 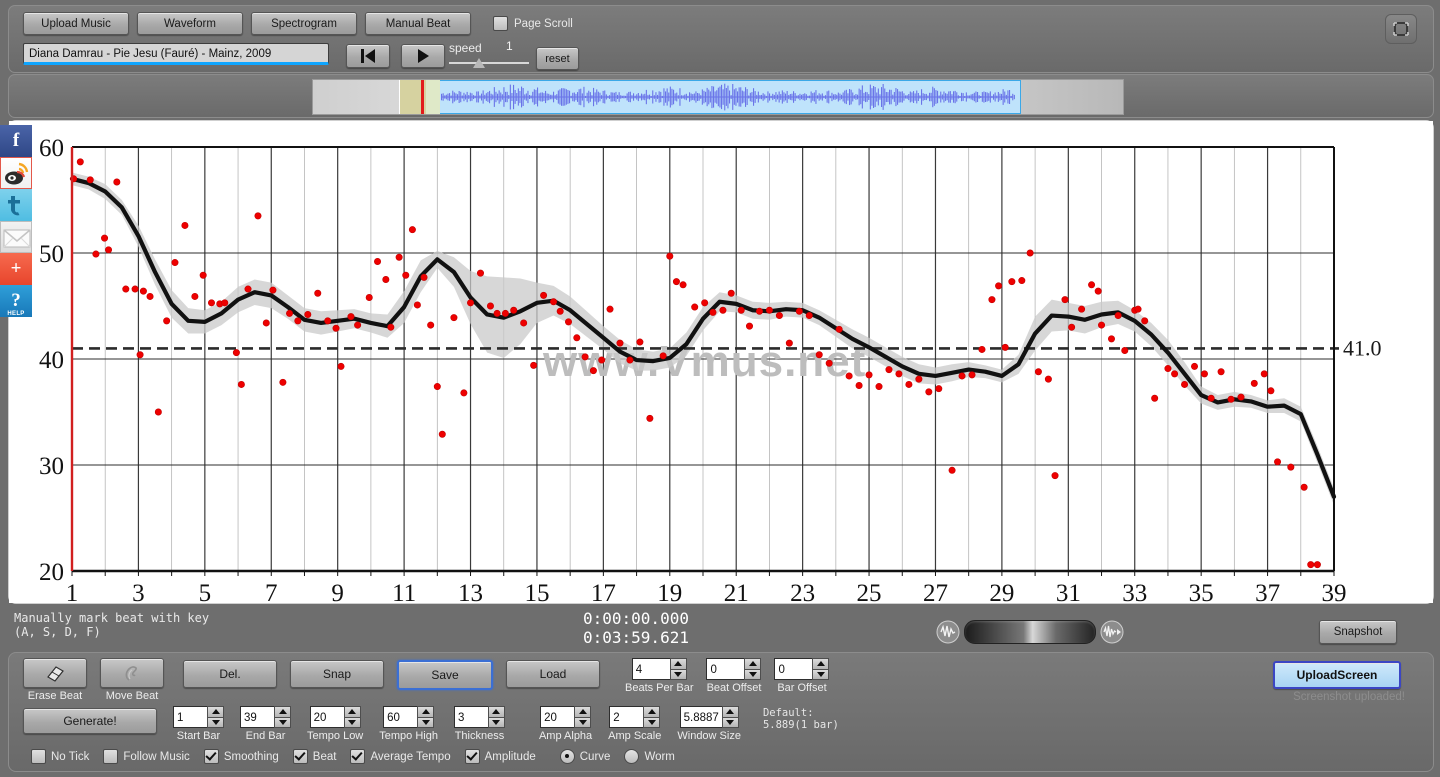 What do you see at coordinates (533, 23) in the screenshot?
I see `page-scroll-group: Page Scroll` at bounding box center [533, 23].